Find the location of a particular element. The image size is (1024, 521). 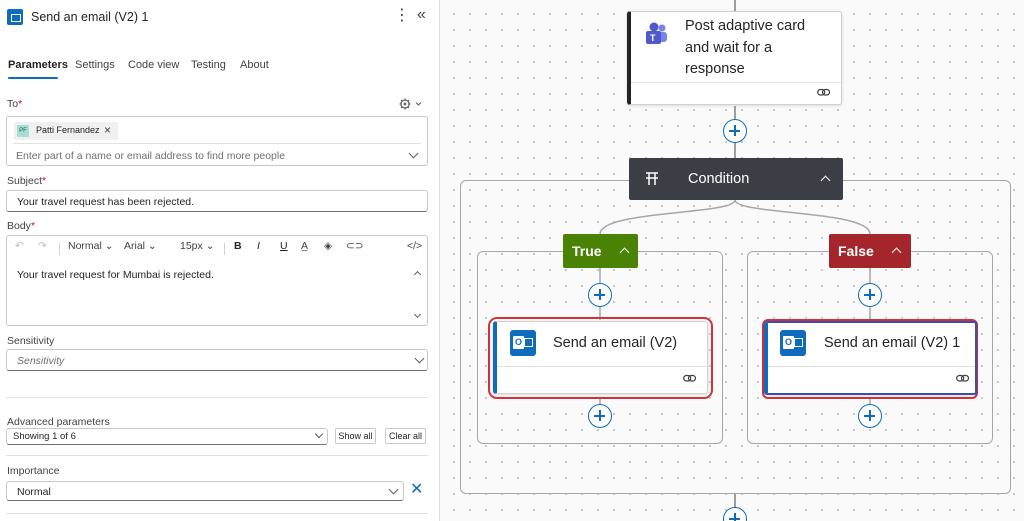

remove-parameter-icon: ✕ is located at coordinates (416, 489).